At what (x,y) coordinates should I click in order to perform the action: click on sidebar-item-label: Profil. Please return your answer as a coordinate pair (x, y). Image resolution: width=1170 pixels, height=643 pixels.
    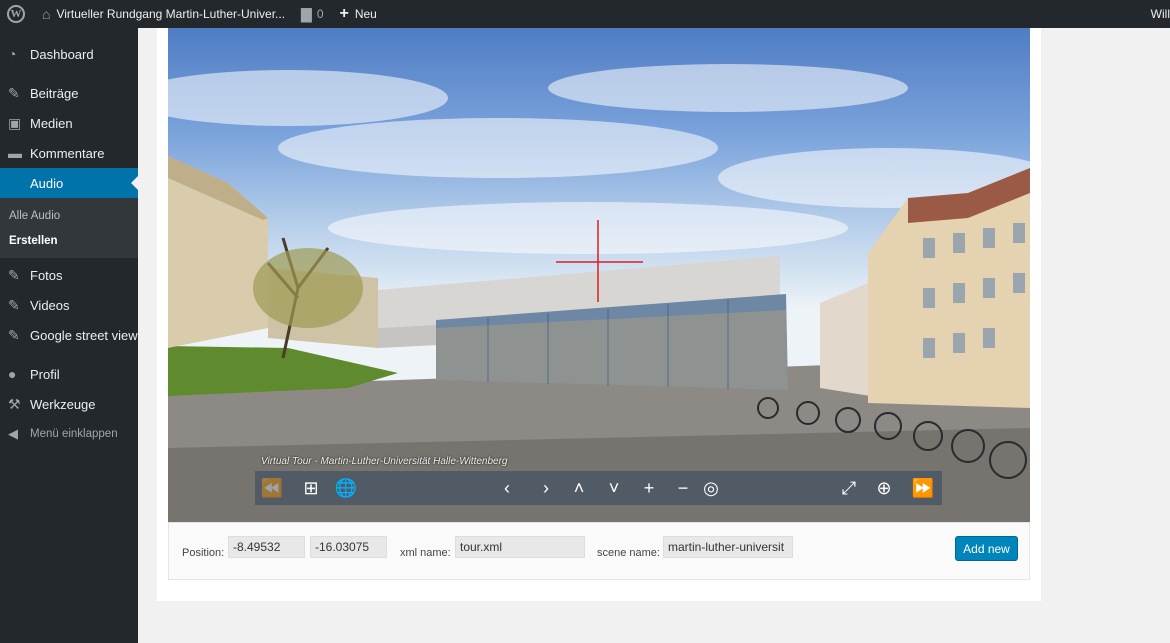
    Looking at the image, I should click on (45, 374).